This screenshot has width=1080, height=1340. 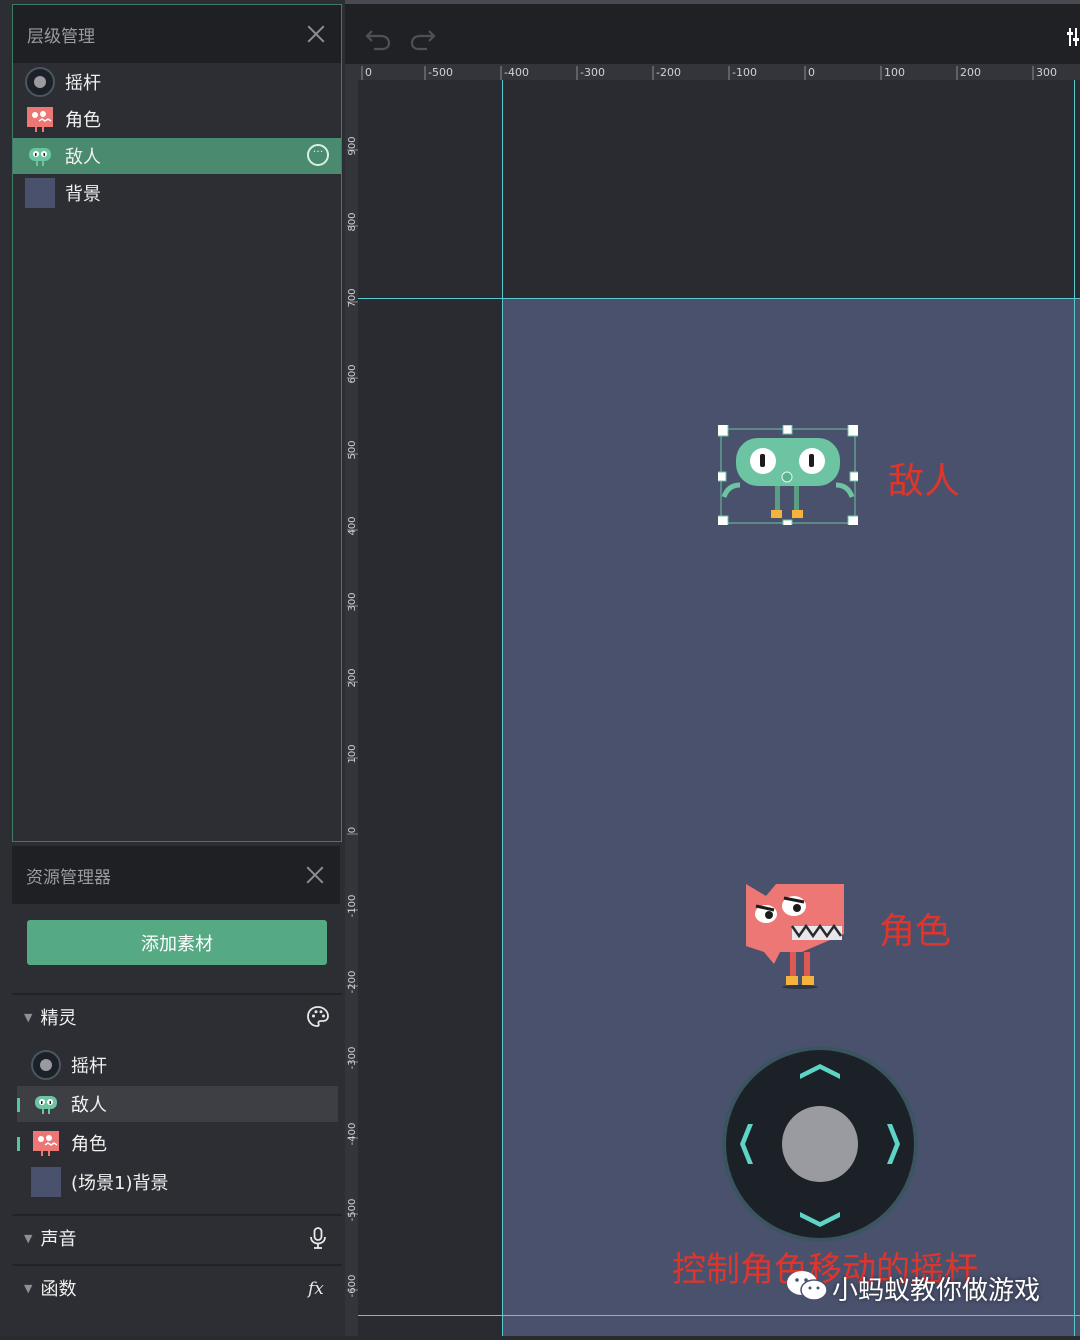 I want to click on asset-item-enemy: 敌人, so click(x=177, y=1104).